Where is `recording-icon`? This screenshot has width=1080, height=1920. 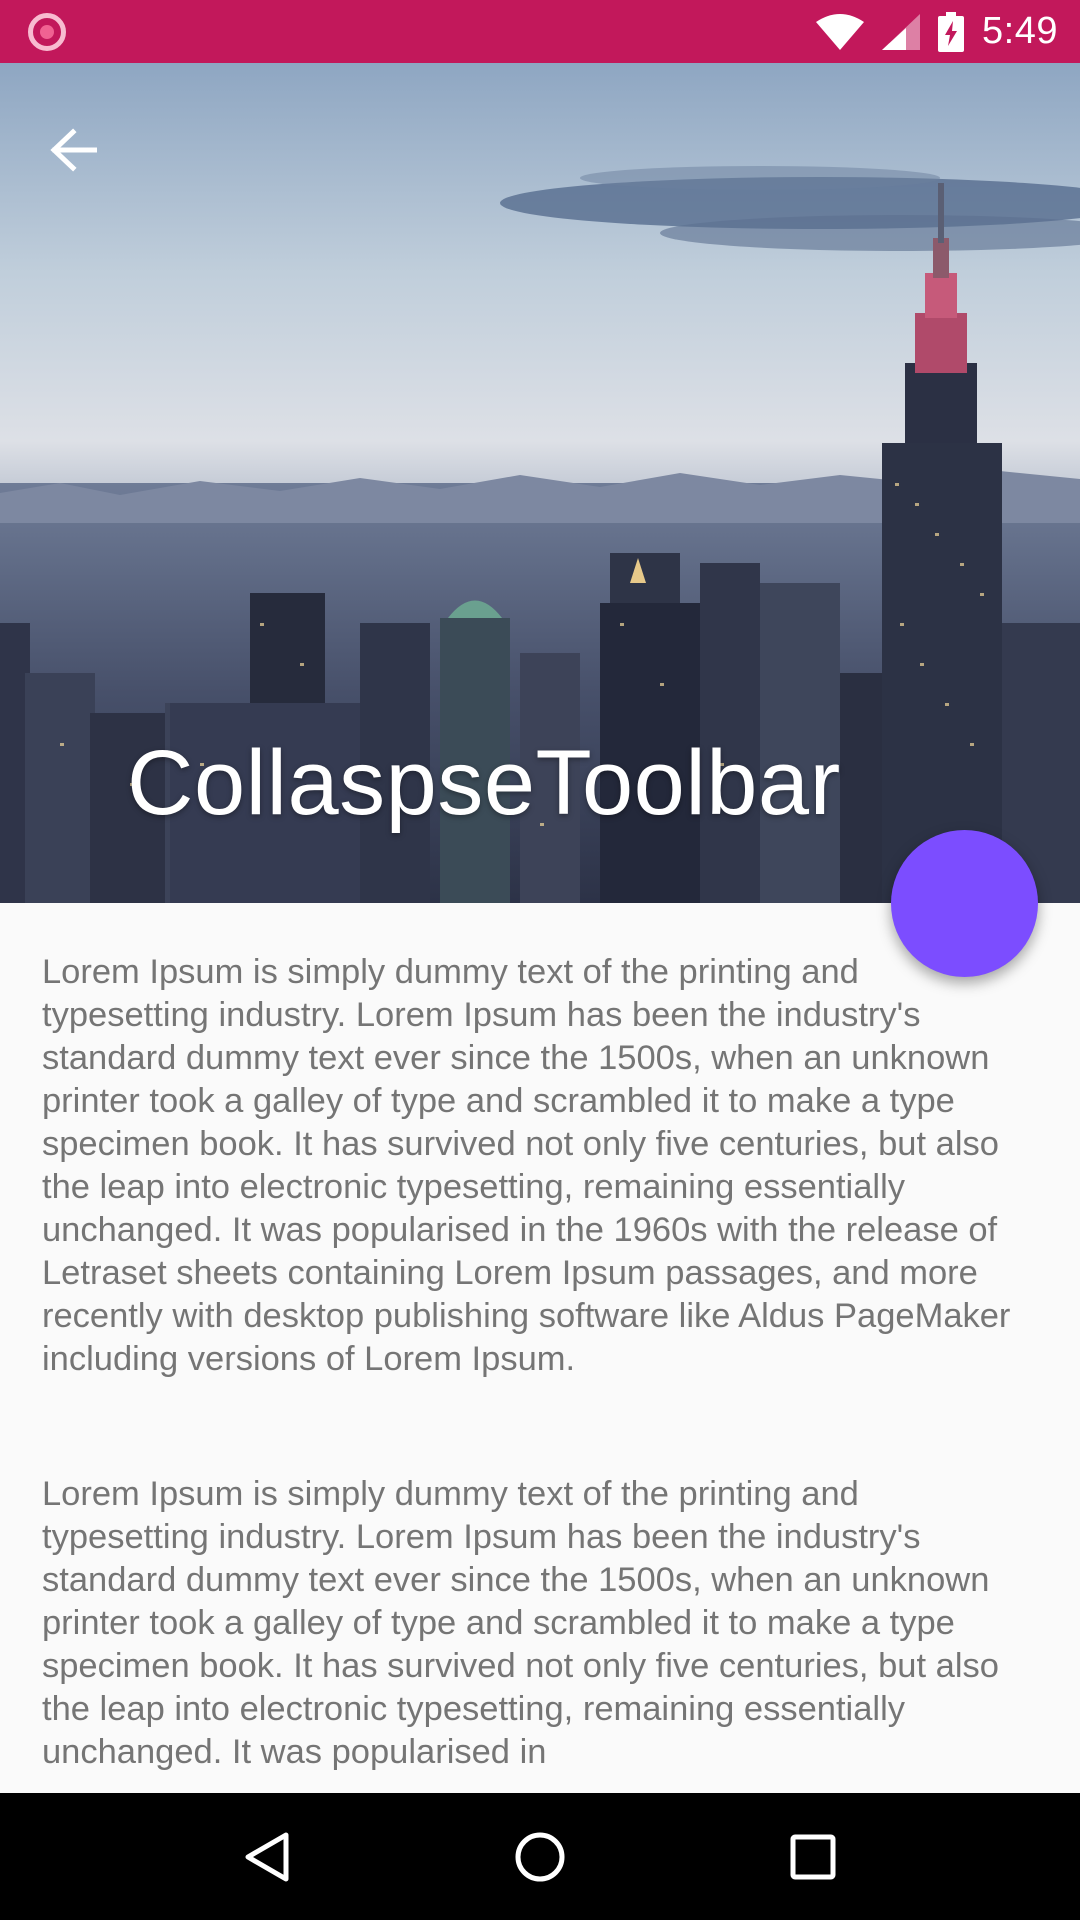
recording-icon is located at coordinates (47, 31).